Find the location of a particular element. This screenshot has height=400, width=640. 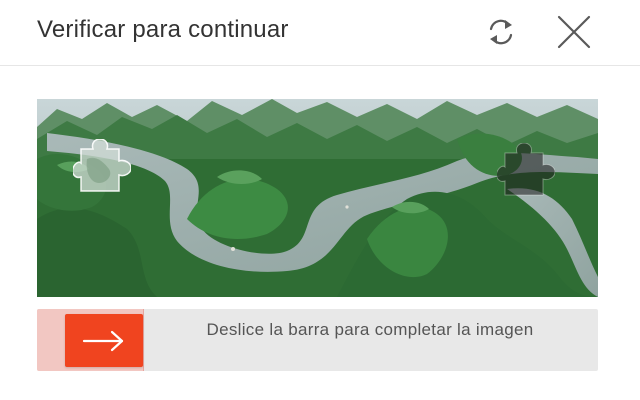

refresh-icon is located at coordinates (501, 32).